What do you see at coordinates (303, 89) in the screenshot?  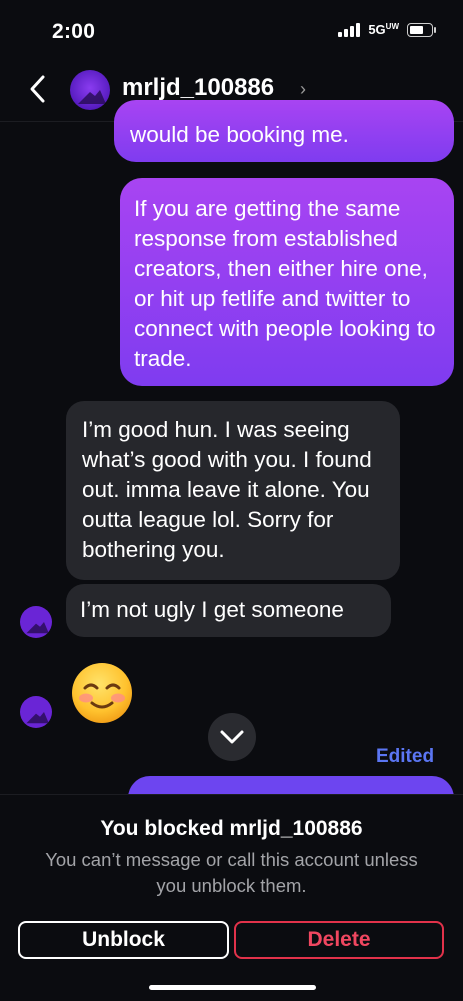 I see `chevron-right-icon: ›` at bounding box center [303, 89].